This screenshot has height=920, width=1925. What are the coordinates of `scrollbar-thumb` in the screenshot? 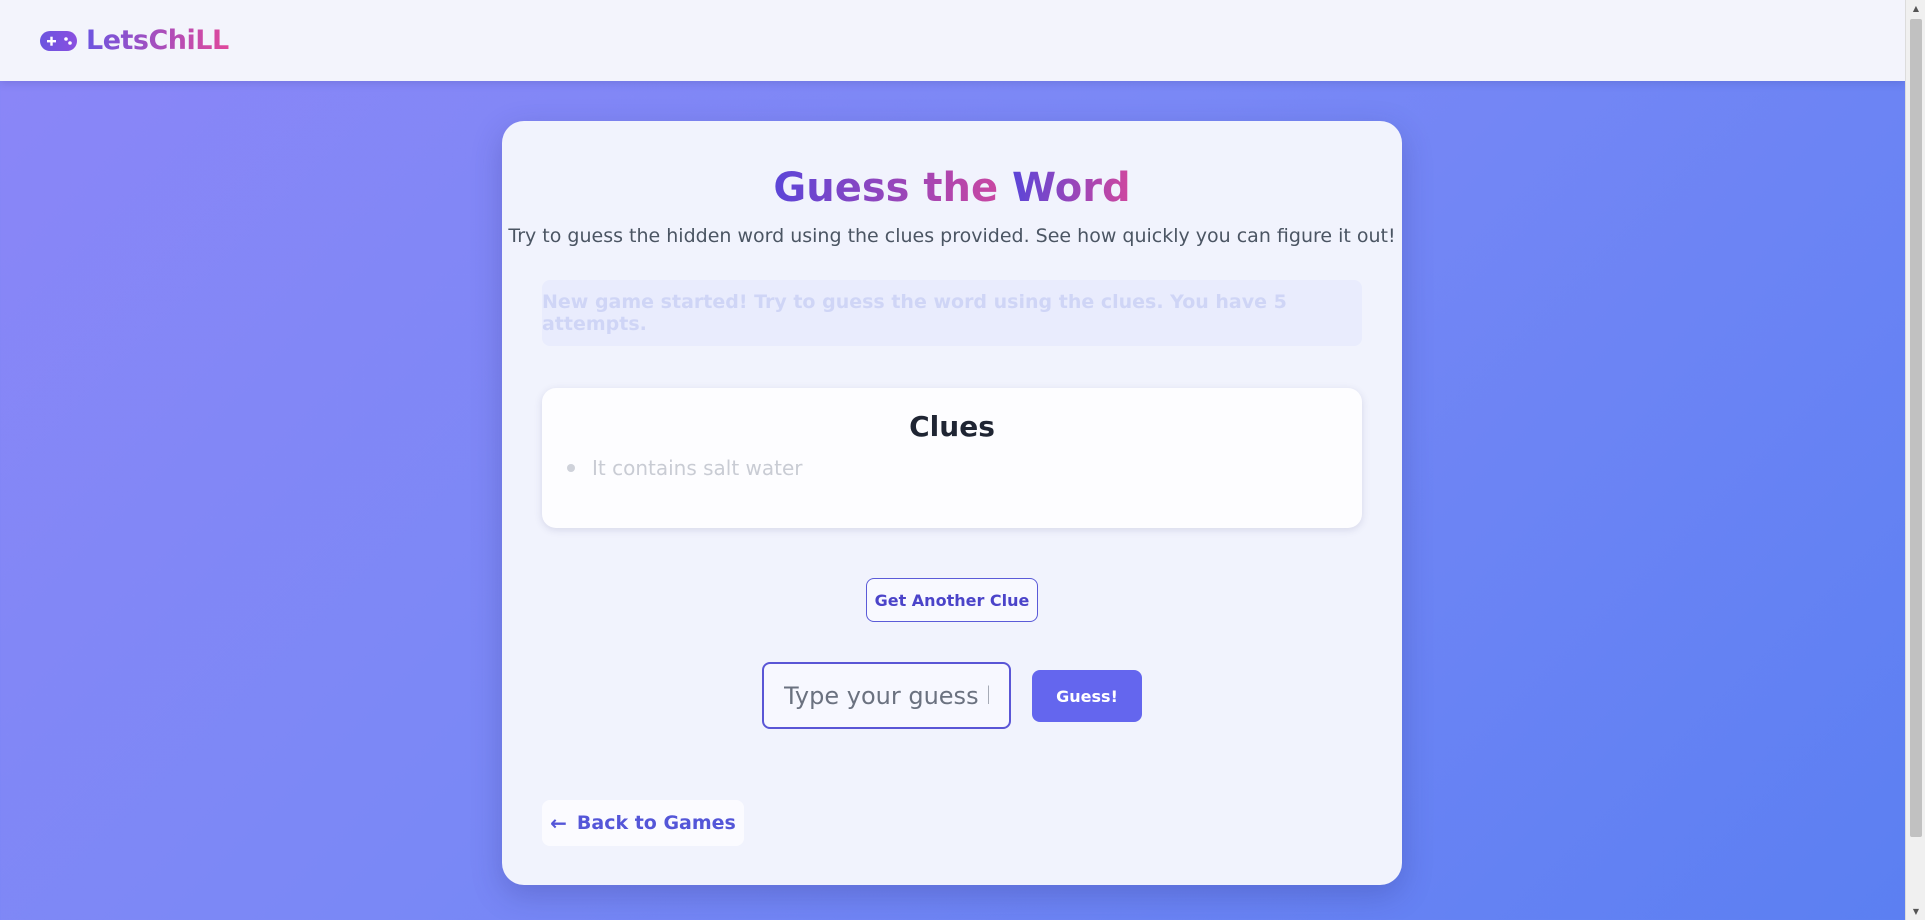 It's located at (1916, 428).